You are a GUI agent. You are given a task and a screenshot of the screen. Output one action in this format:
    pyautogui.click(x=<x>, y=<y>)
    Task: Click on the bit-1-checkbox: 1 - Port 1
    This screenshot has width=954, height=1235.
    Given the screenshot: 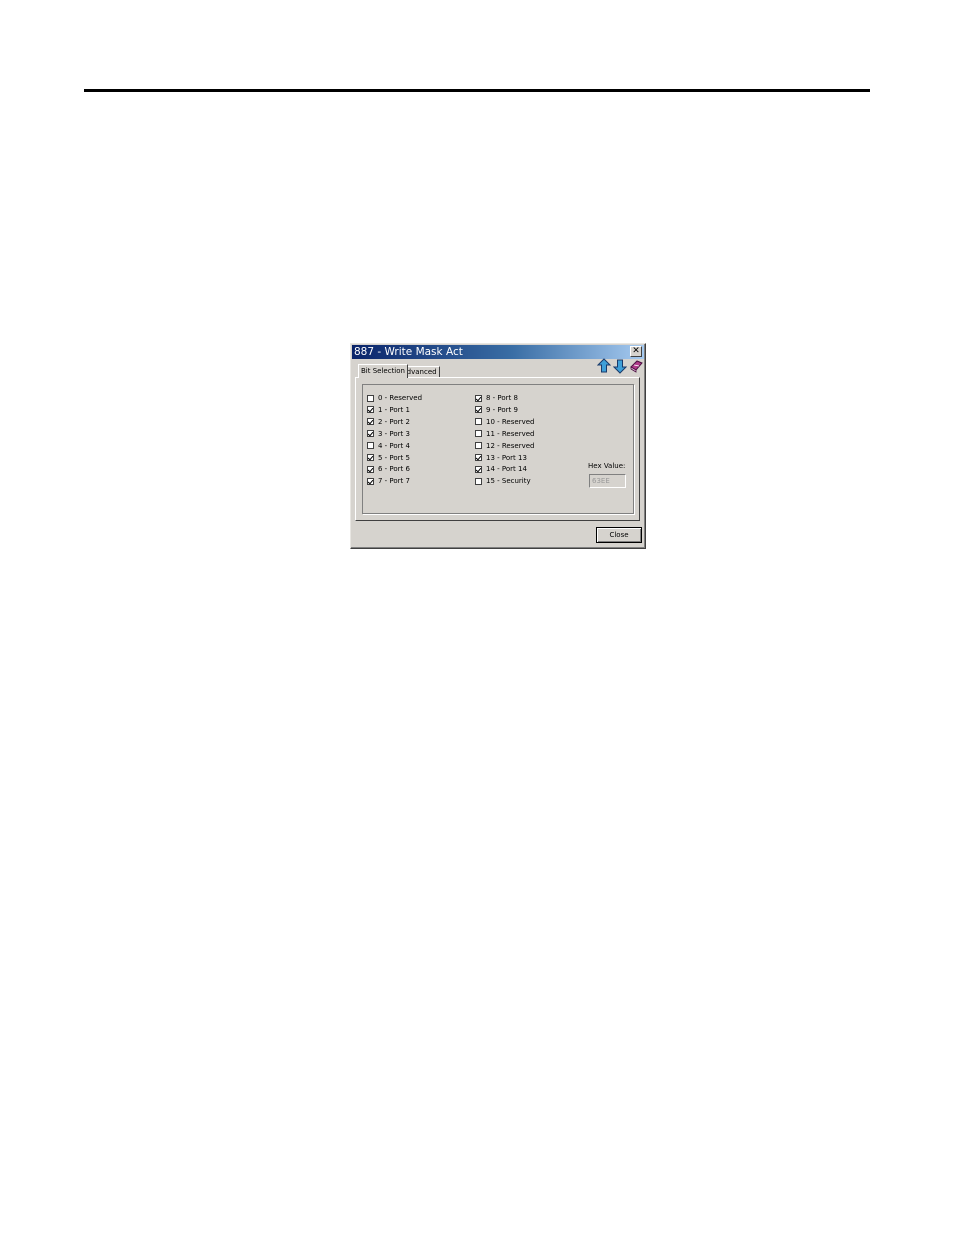 What is the action you would take?
    pyautogui.click(x=388, y=410)
    